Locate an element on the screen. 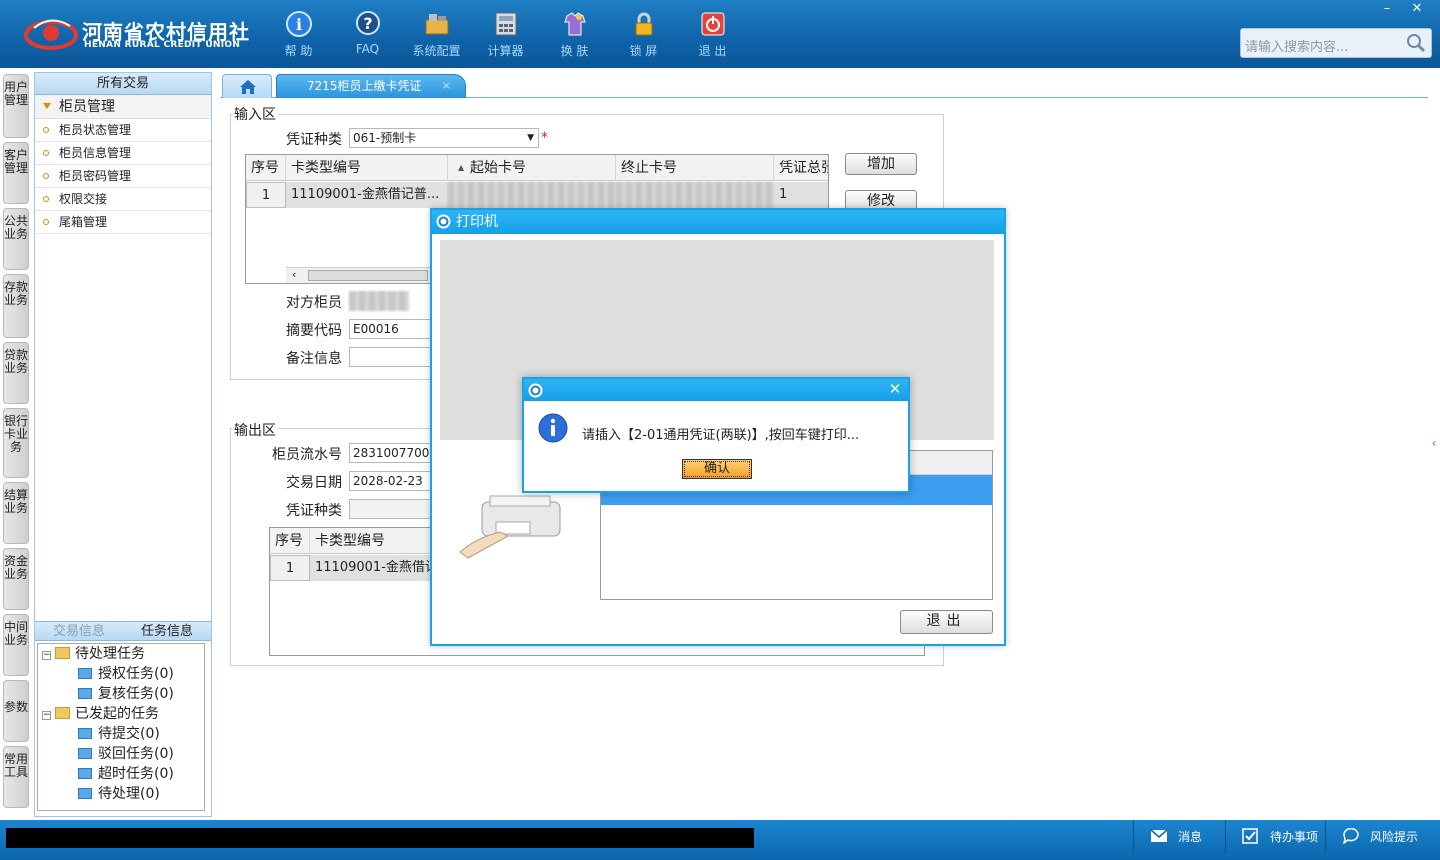 The height and width of the screenshot is (860, 1440). teller-management-group: 柜员管理 is located at coordinates (123, 107).